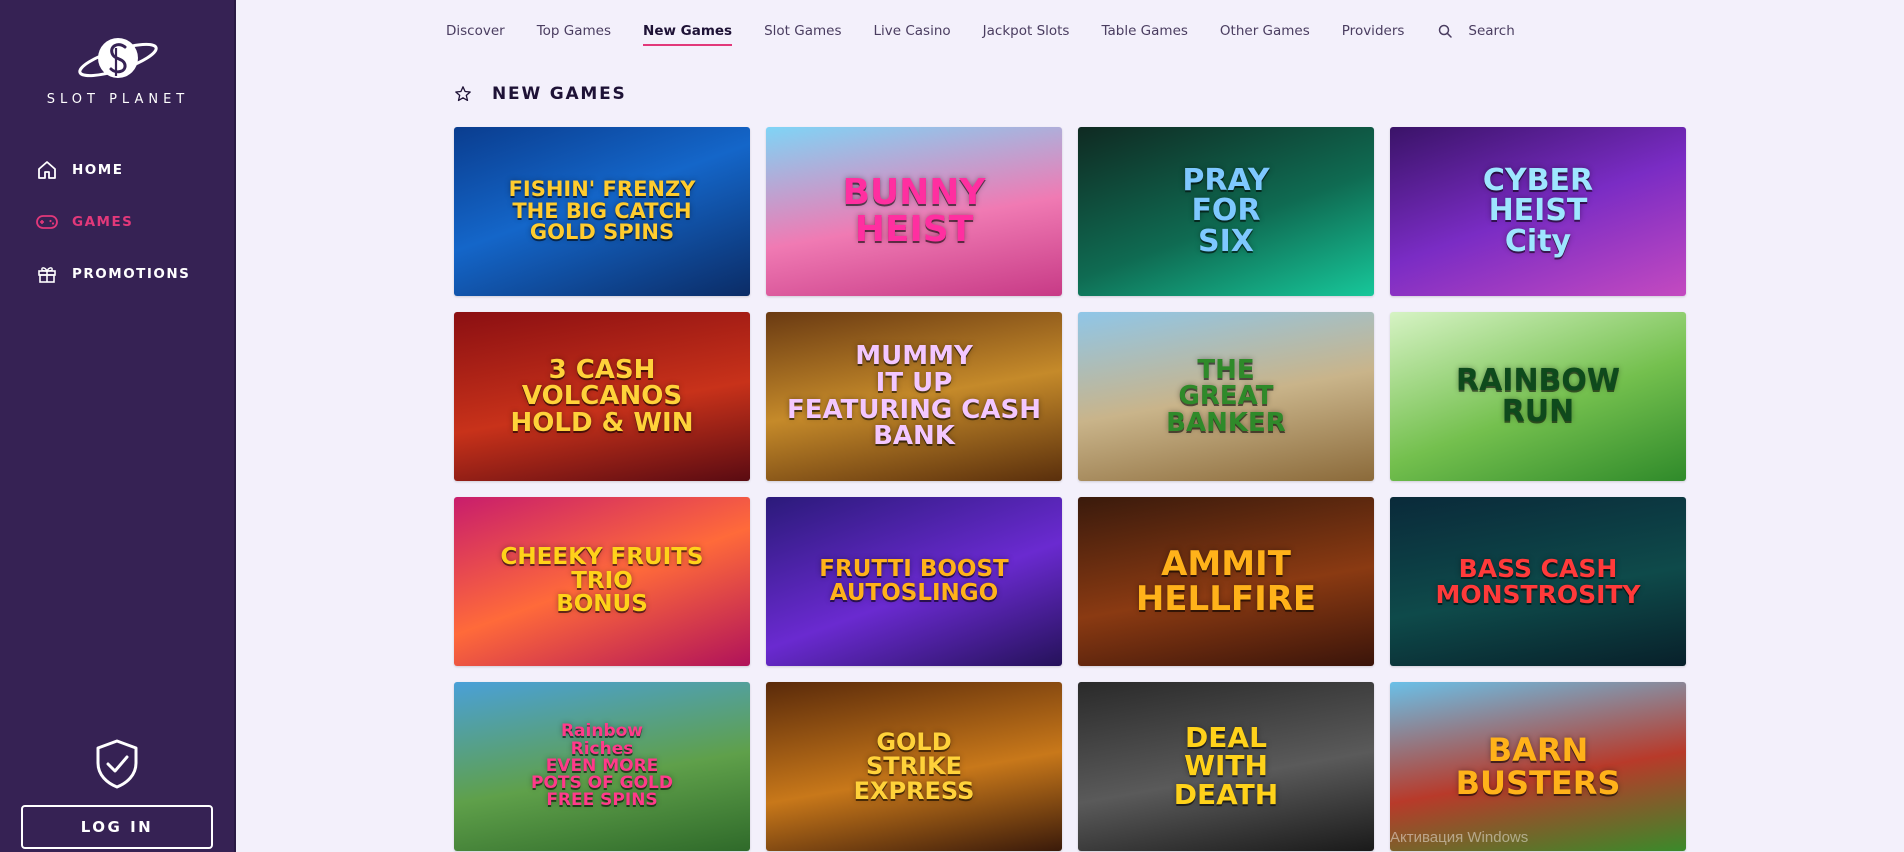  Describe the element at coordinates (1446, 31) in the screenshot. I see `search-icon` at that location.